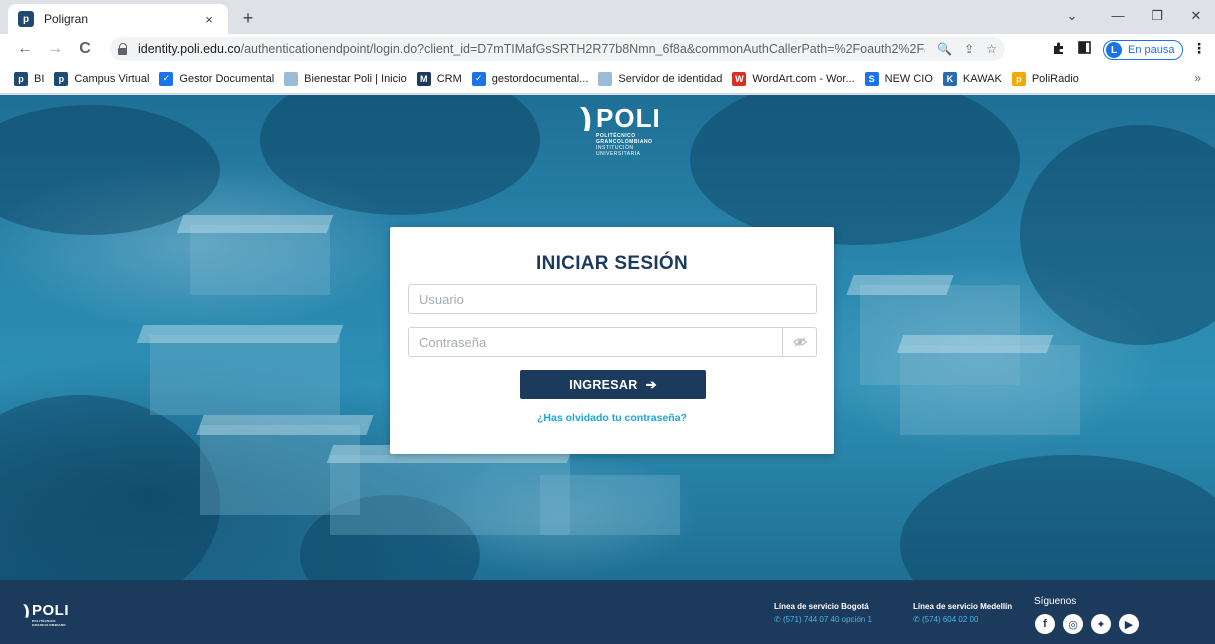 The width and height of the screenshot is (1215, 644). I want to click on forward-button: →, so click(55, 49).